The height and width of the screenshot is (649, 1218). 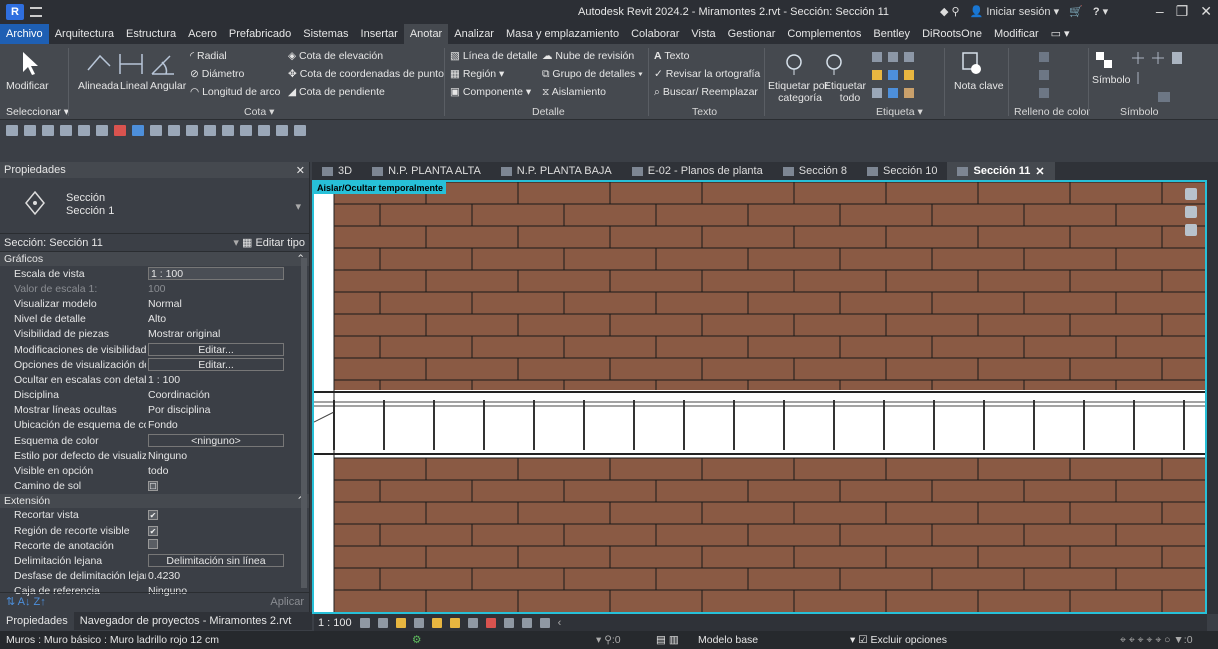 I want to click on section-qat-icon, so click(x=228, y=130).